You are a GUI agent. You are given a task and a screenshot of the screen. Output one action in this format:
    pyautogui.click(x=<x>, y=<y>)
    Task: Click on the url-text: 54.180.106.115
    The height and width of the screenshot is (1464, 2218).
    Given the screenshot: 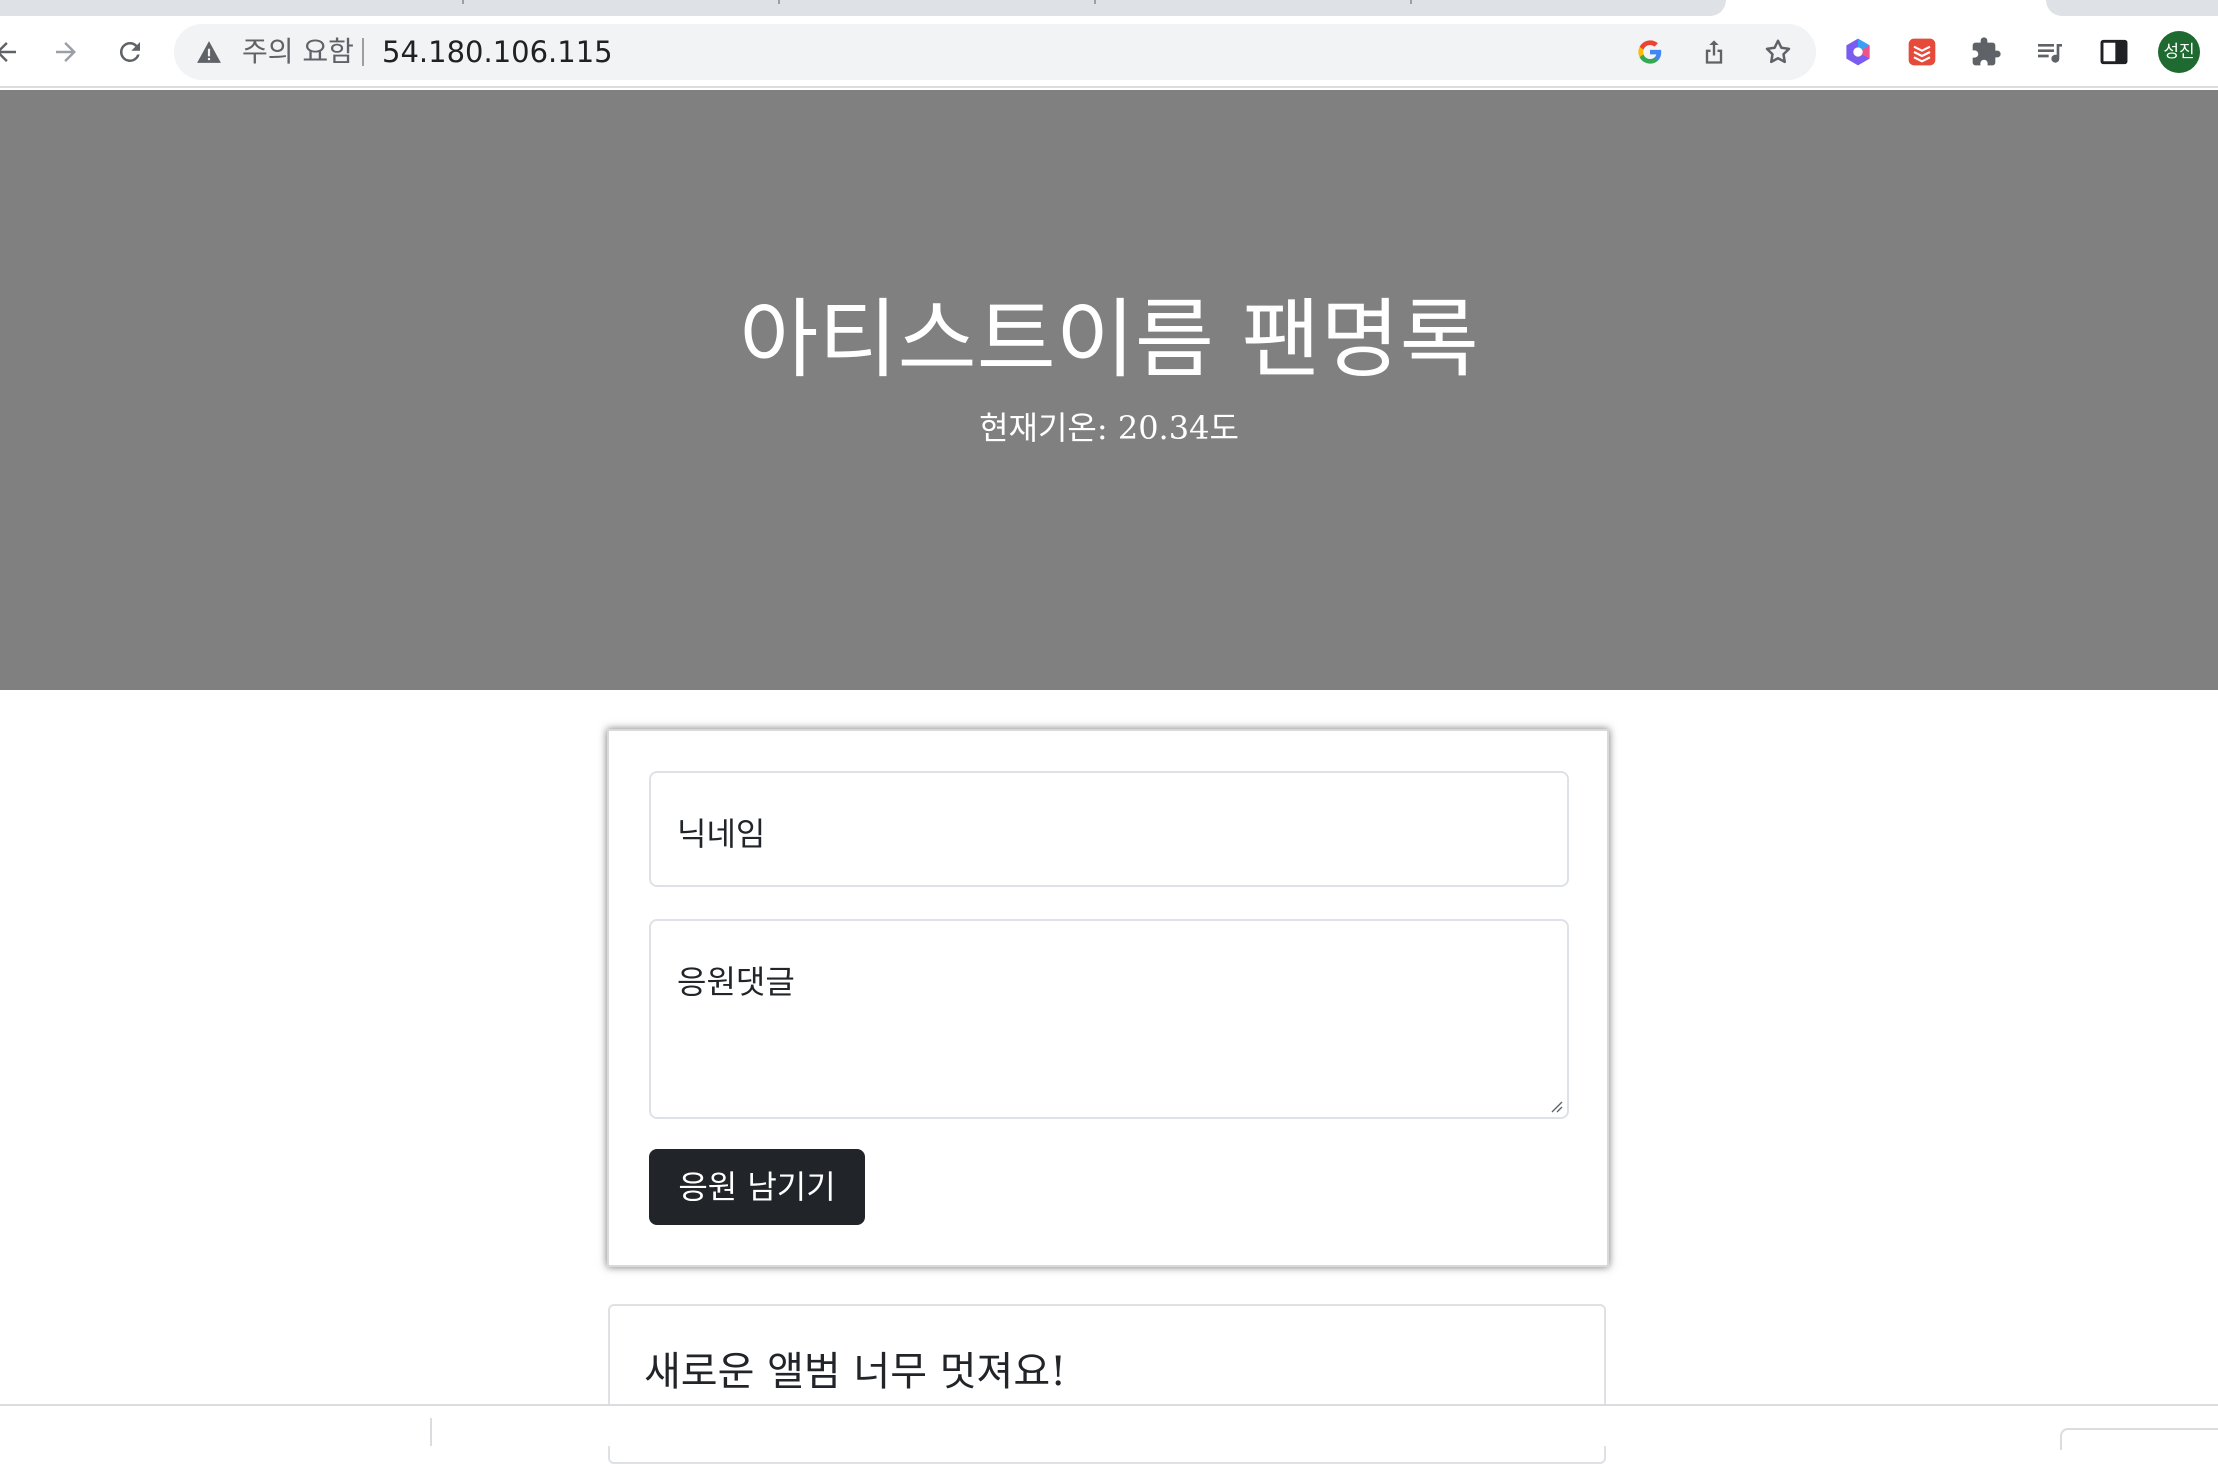 What is the action you would take?
    pyautogui.click(x=497, y=52)
    